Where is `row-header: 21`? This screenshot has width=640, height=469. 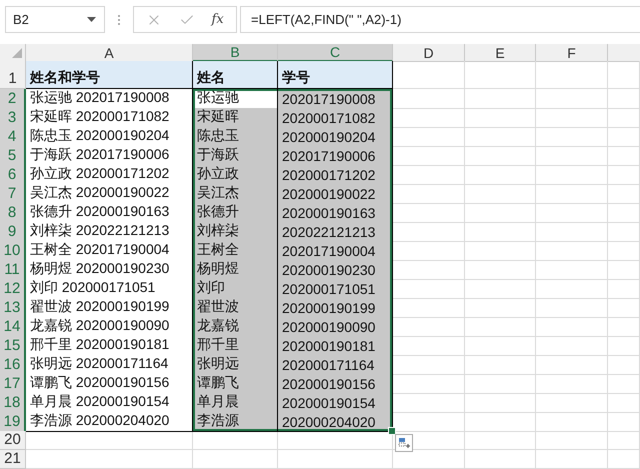 row-header: 21 is located at coordinates (13, 459).